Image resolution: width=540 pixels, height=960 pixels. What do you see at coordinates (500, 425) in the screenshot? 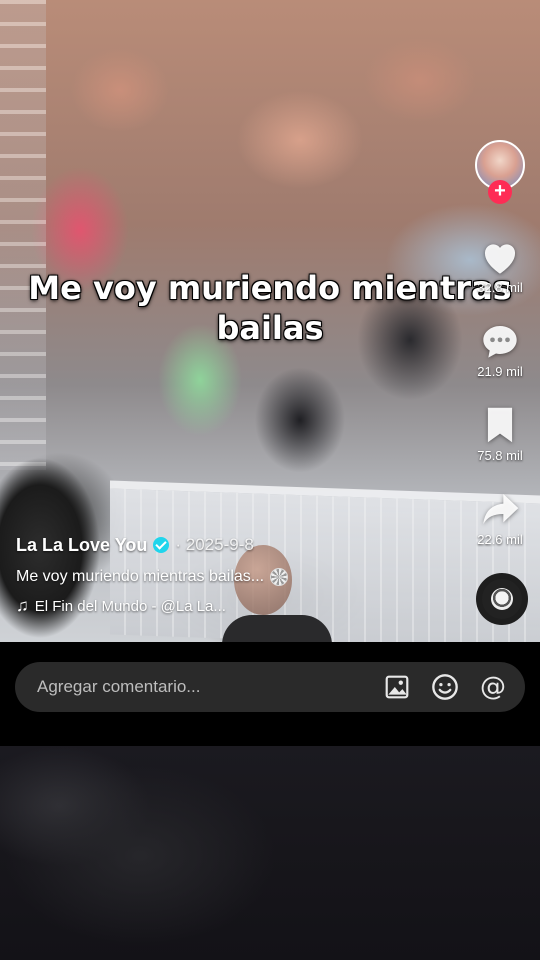
I see `bookmark-icon` at bounding box center [500, 425].